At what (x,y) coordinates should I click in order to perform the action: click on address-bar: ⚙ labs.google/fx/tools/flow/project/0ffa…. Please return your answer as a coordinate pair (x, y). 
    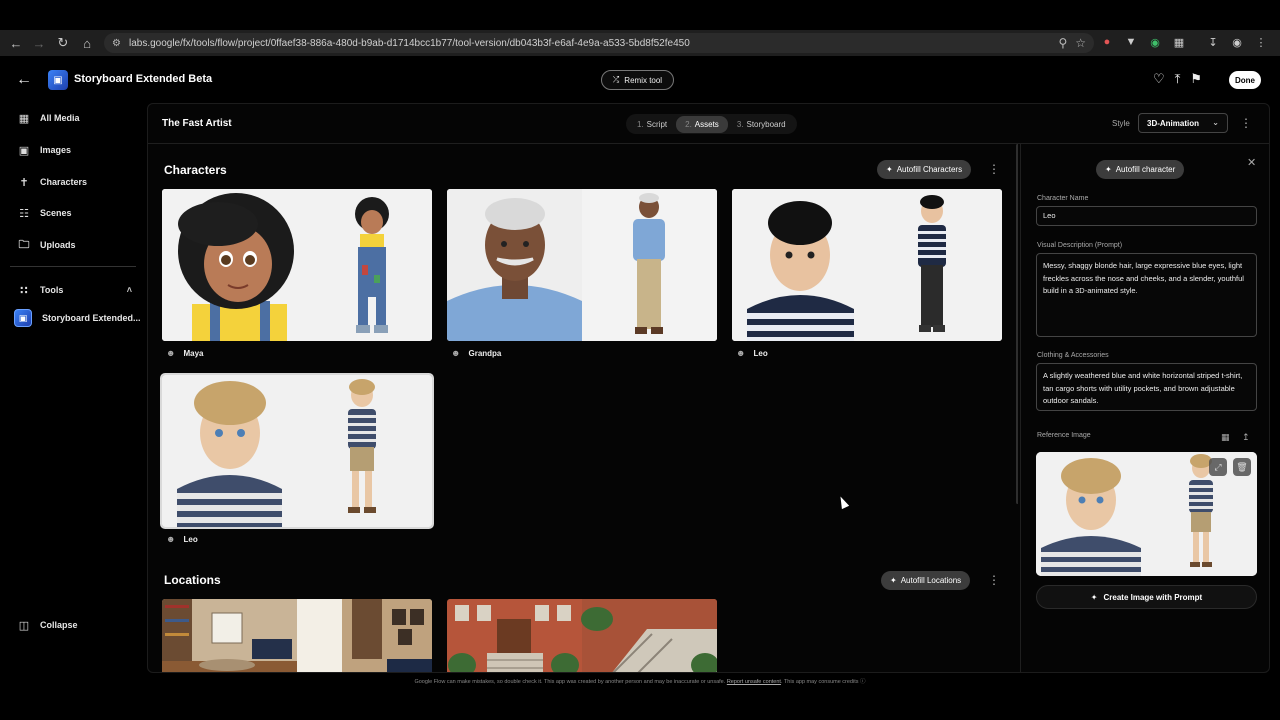
    Looking at the image, I should click on (599, 43).